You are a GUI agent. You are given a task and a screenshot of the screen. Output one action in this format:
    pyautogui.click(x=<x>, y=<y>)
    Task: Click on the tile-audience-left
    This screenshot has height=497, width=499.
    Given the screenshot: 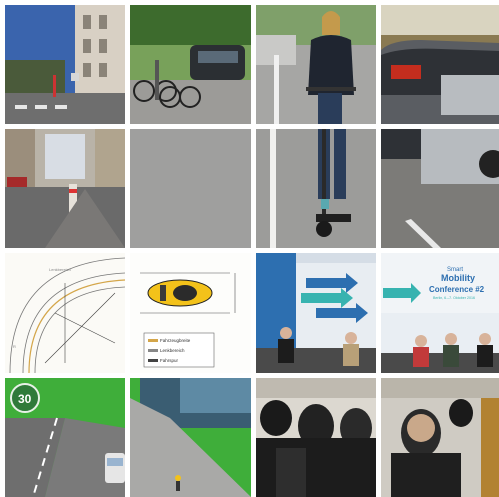 What is the action you would take?
    pyautogui.click(x=316, y=437)
    